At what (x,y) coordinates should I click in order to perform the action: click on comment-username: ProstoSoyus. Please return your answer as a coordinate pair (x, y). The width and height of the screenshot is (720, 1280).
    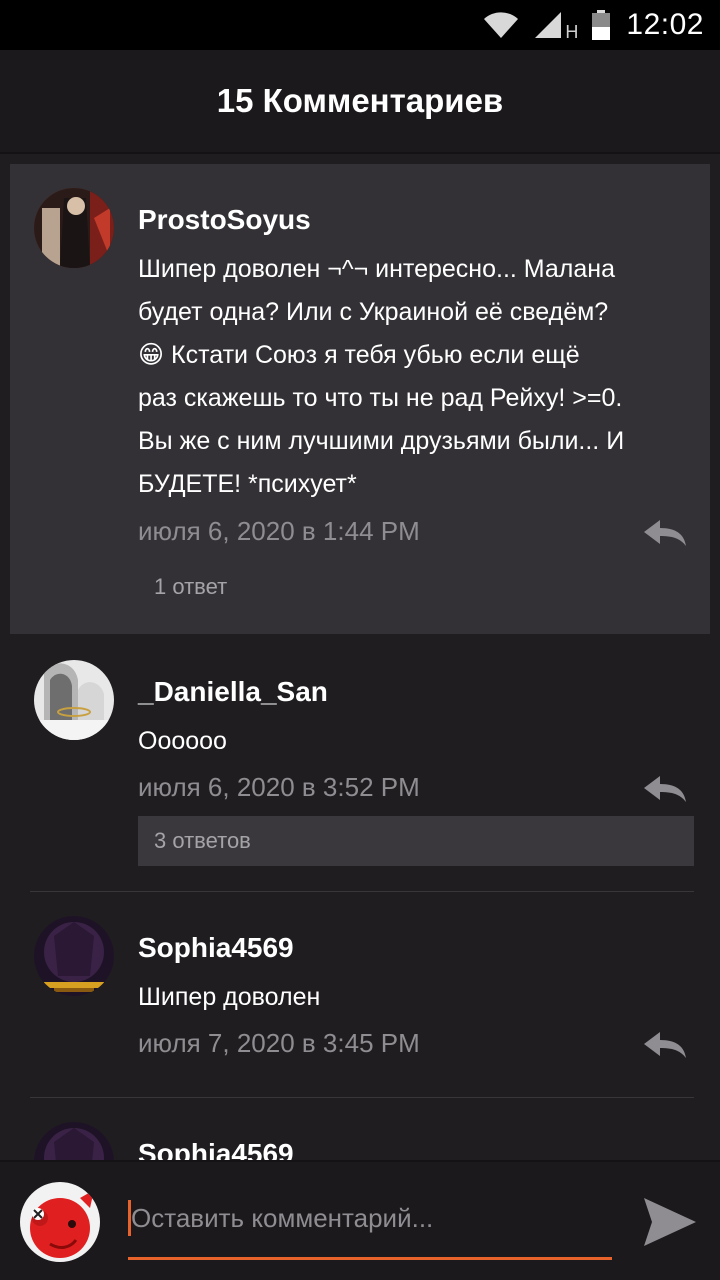
    Looking at the image, I should click on (224, 220).